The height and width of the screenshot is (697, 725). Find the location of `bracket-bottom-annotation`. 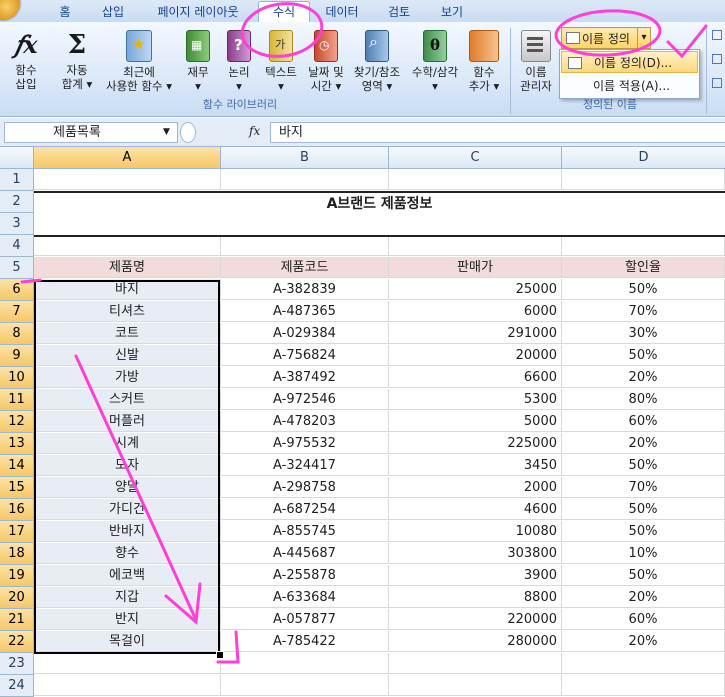

bracket-bottom-annotation is located at coordinates (228, 647).